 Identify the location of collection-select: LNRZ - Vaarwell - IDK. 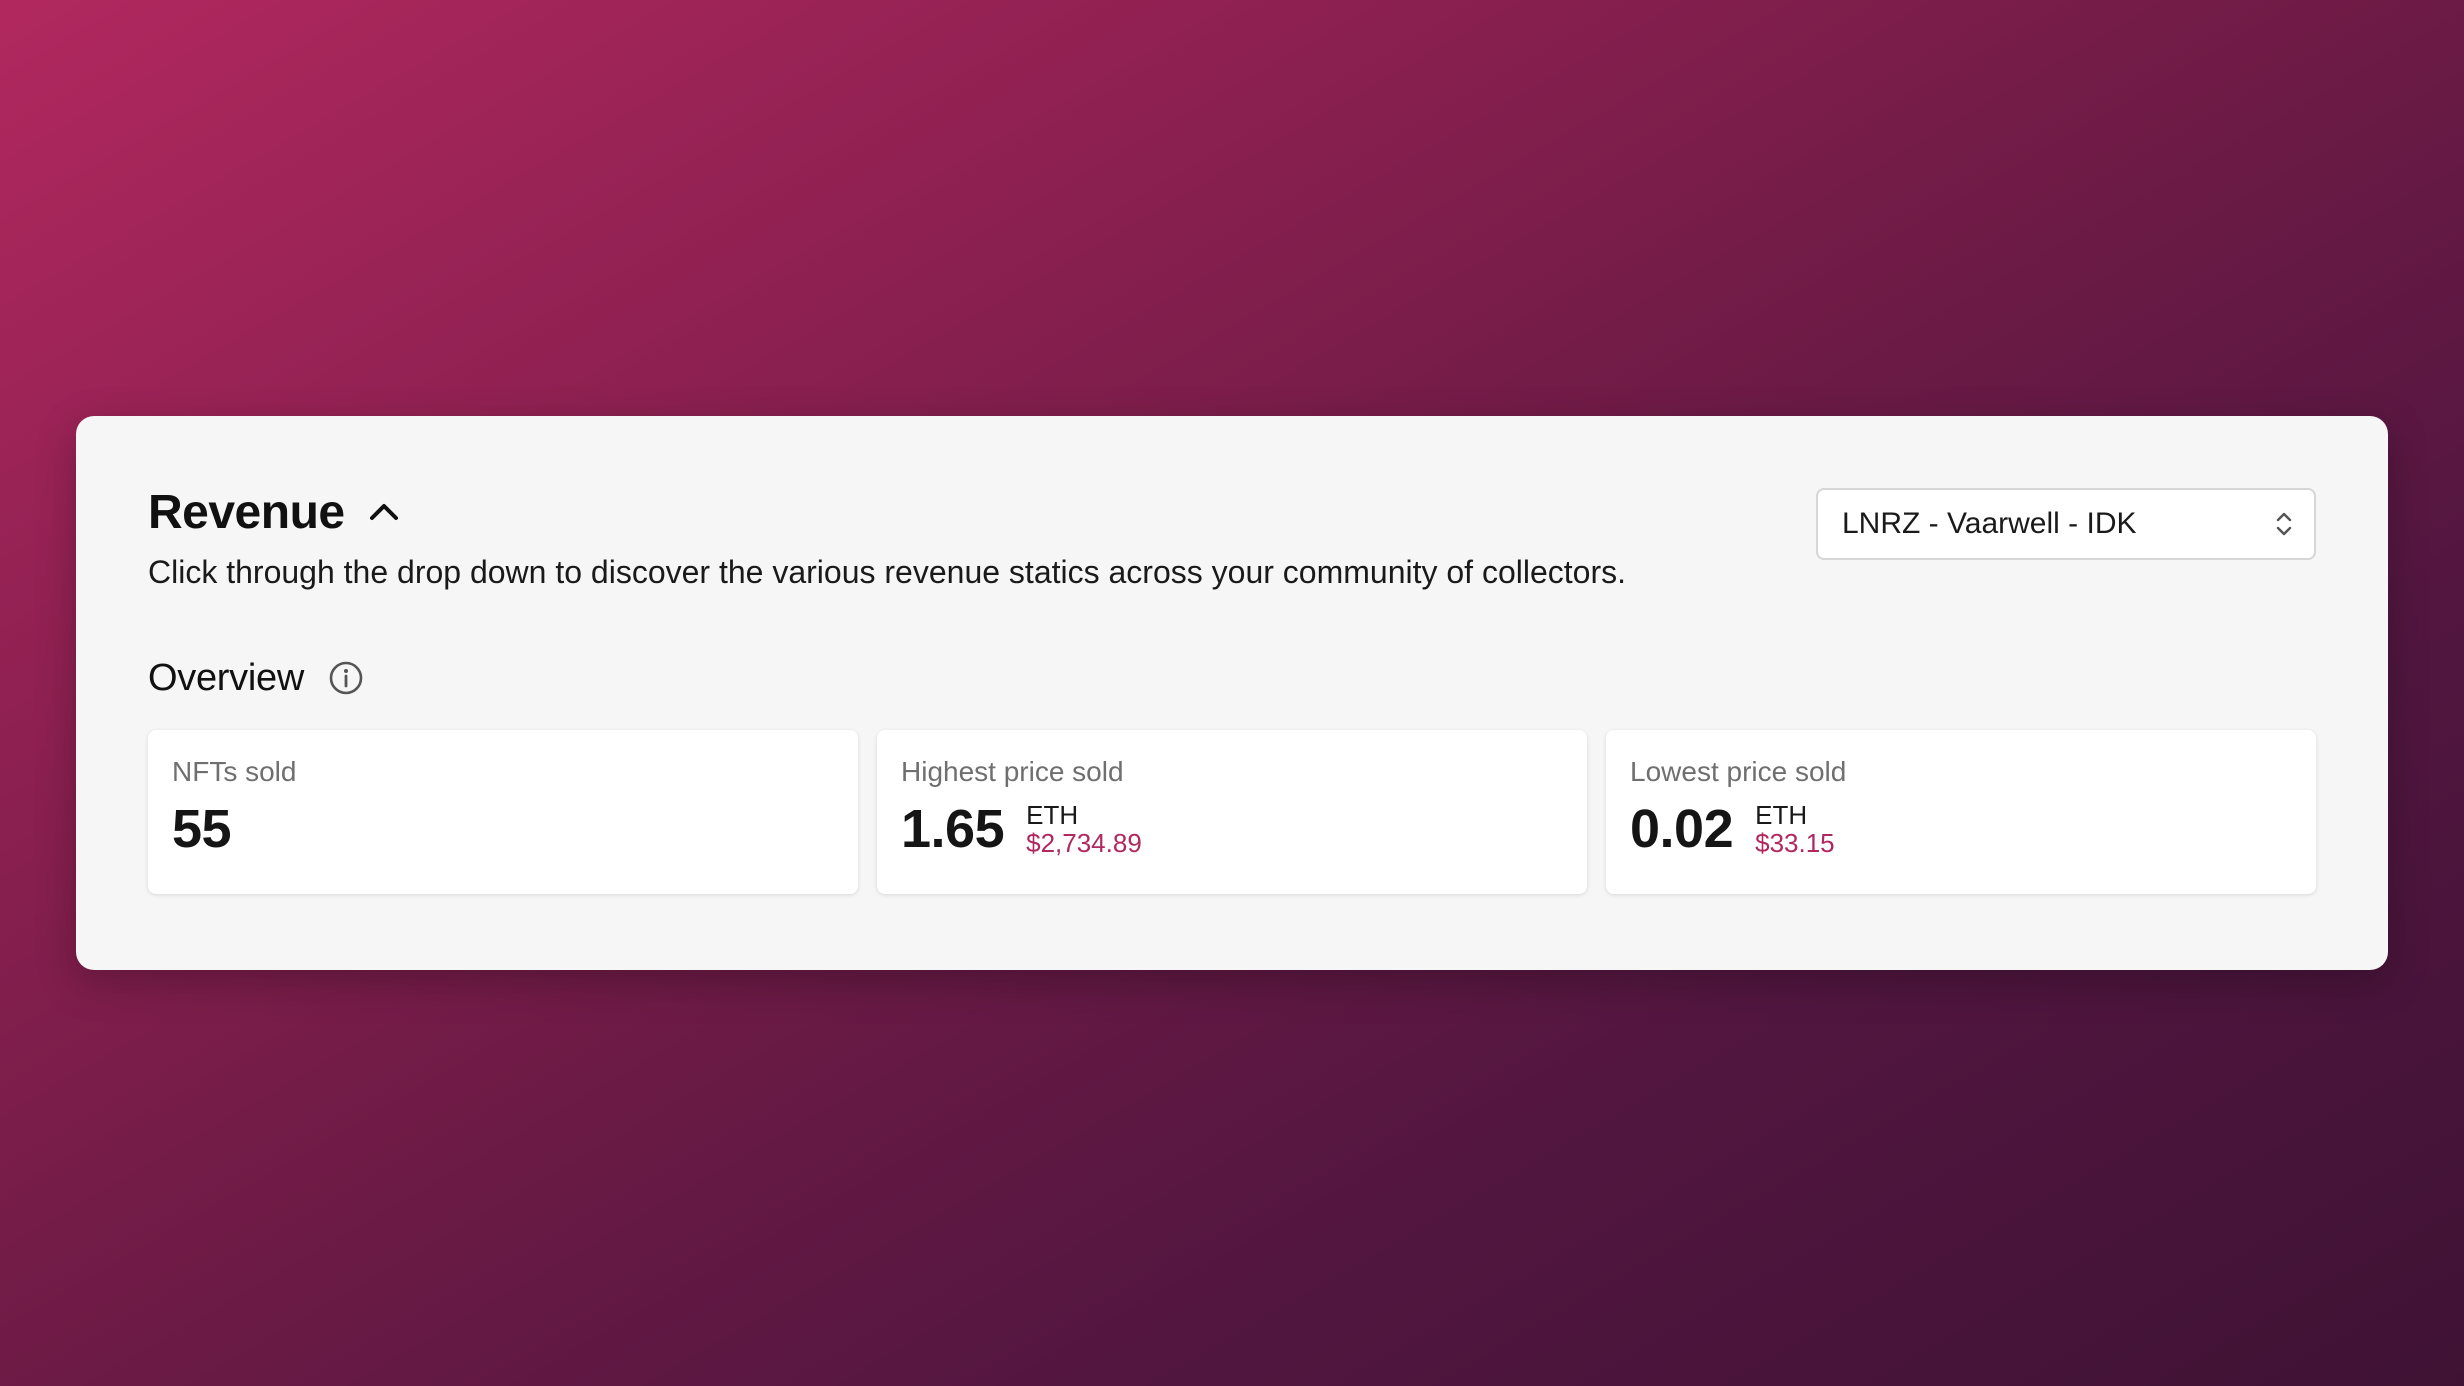
(2066, 524).